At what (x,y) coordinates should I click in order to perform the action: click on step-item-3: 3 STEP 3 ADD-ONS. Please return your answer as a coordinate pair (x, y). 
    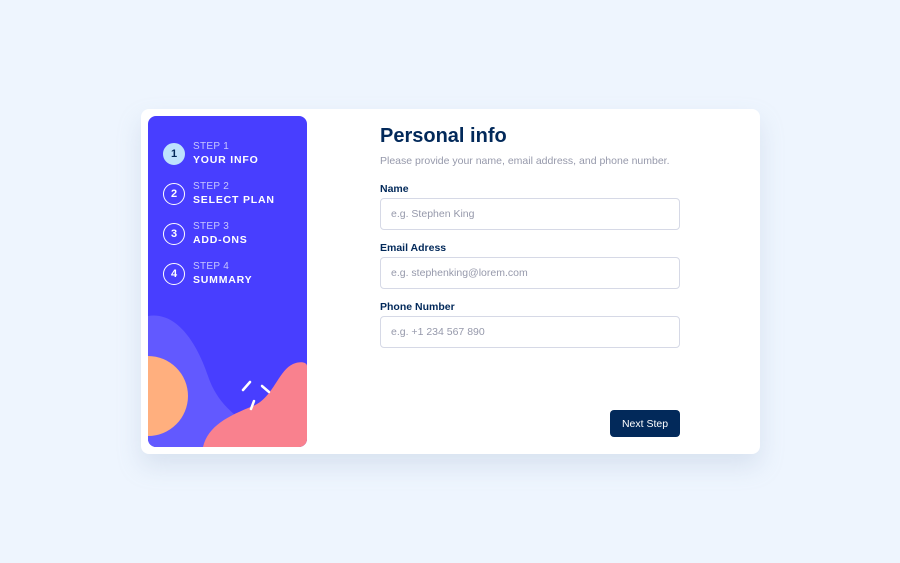
    Looking at the image, I should click on (219, 234).